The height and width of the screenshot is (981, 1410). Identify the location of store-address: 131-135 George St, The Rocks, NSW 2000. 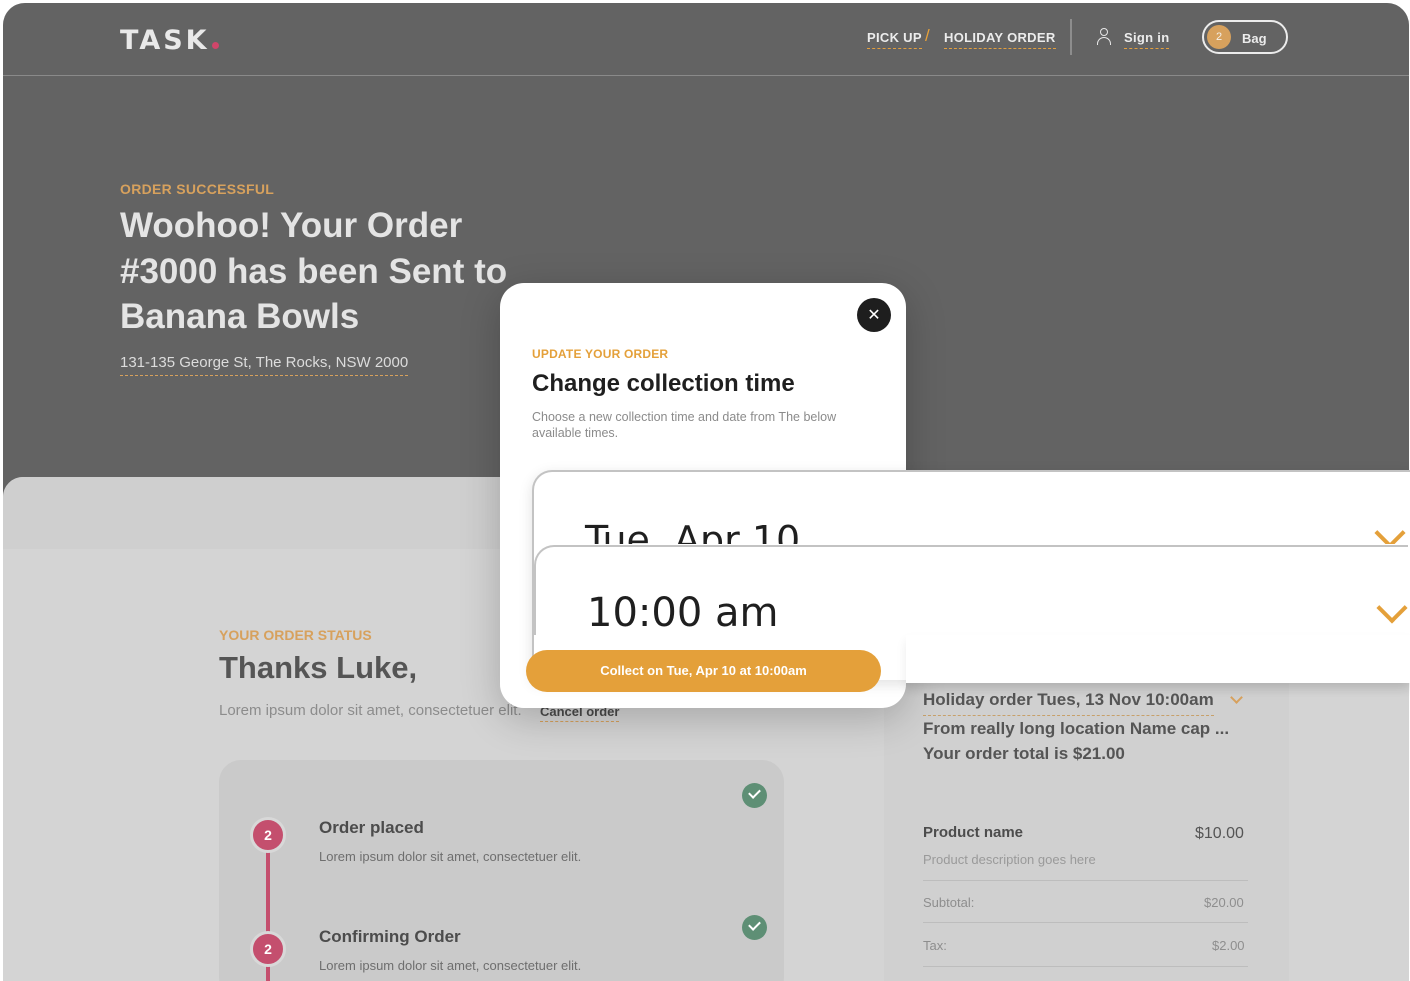
(264, 365).